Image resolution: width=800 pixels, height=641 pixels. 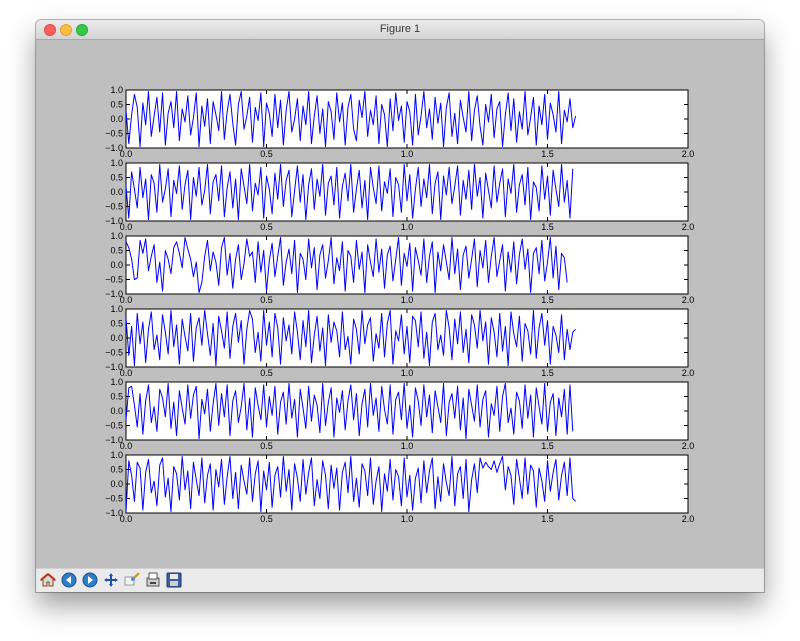 What do you see at coordinates (399, 487) in the screenshot?
I see `subplot-6: 0.0 0.5 1.0 1.5 2.0−1.0−0.50.00.51.0` at bounding box center [399, 487].